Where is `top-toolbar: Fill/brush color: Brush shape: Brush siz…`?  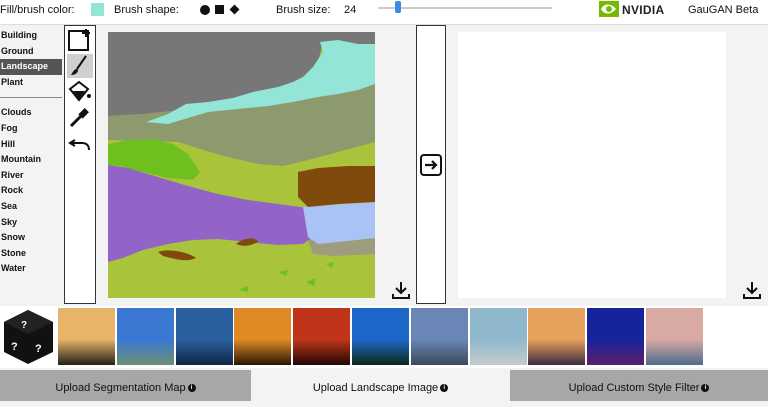
top-toolbar: Fill/brush color: Brush shape: Brush siz… is located at coordinates (384, 12).